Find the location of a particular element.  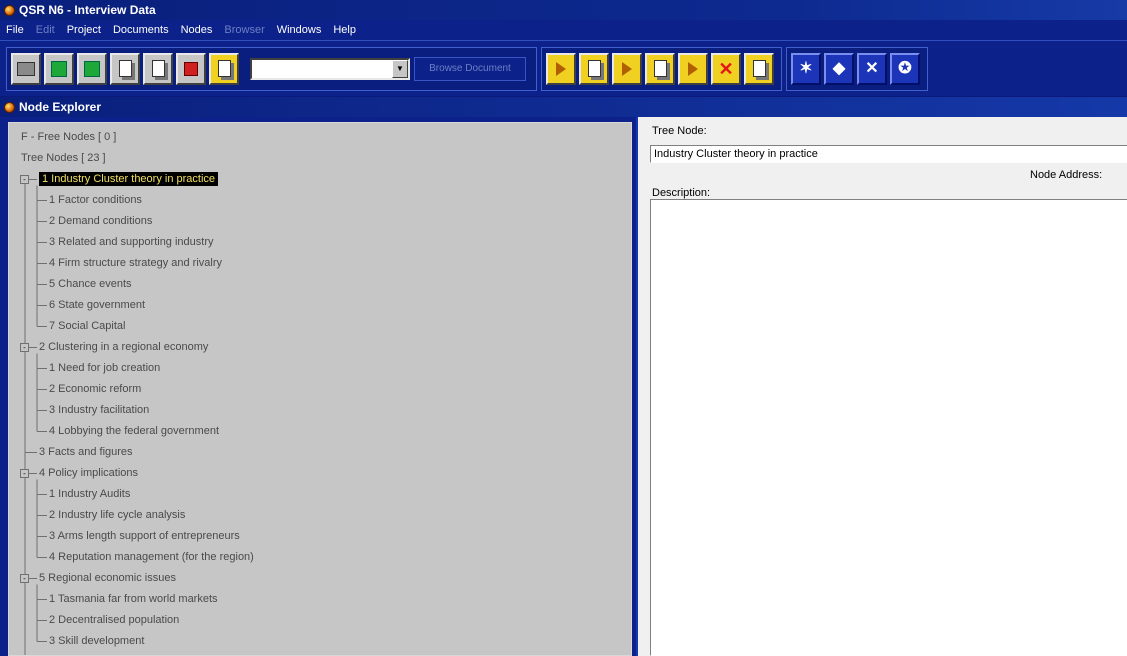

attach-node-icon is located at coordinates (627, 68).